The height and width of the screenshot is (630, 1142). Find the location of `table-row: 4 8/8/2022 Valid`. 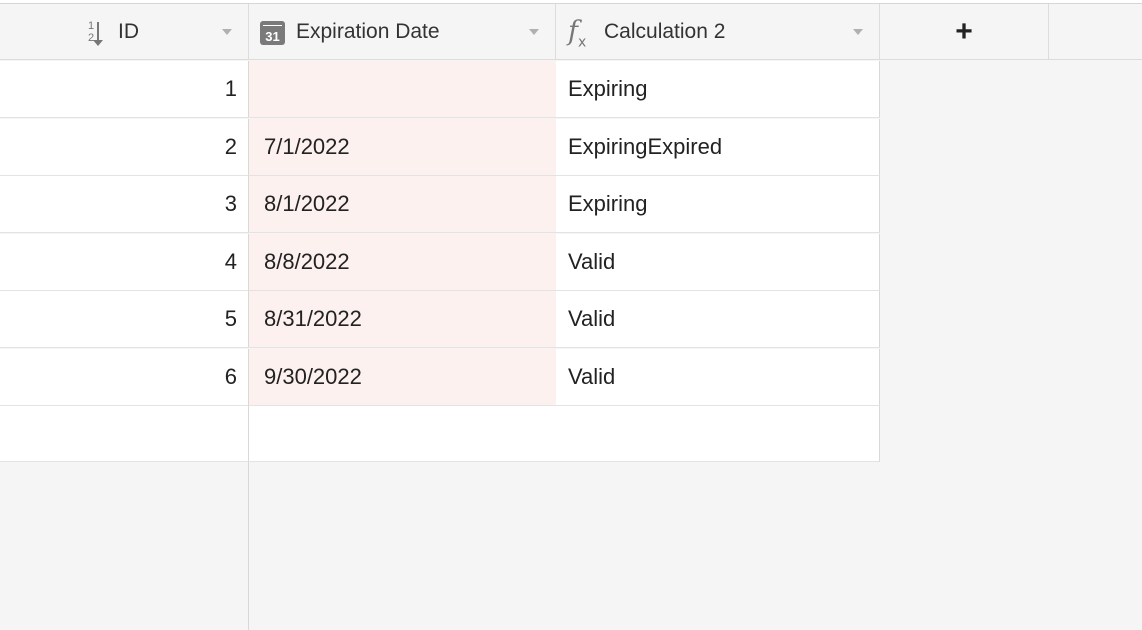

table-row: 4 8/8/2022 Valid is located at coordinates (440, 262).